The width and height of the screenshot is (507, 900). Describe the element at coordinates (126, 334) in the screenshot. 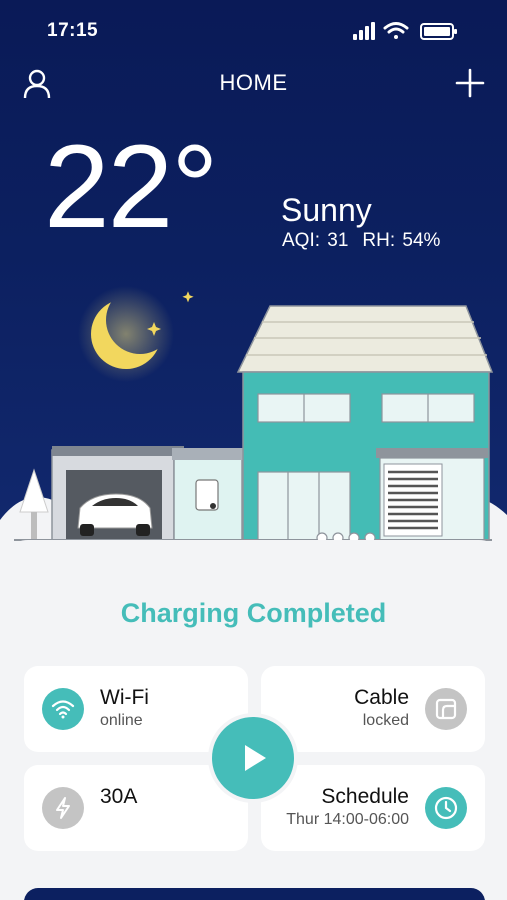

I see `moon-icon` at that location.